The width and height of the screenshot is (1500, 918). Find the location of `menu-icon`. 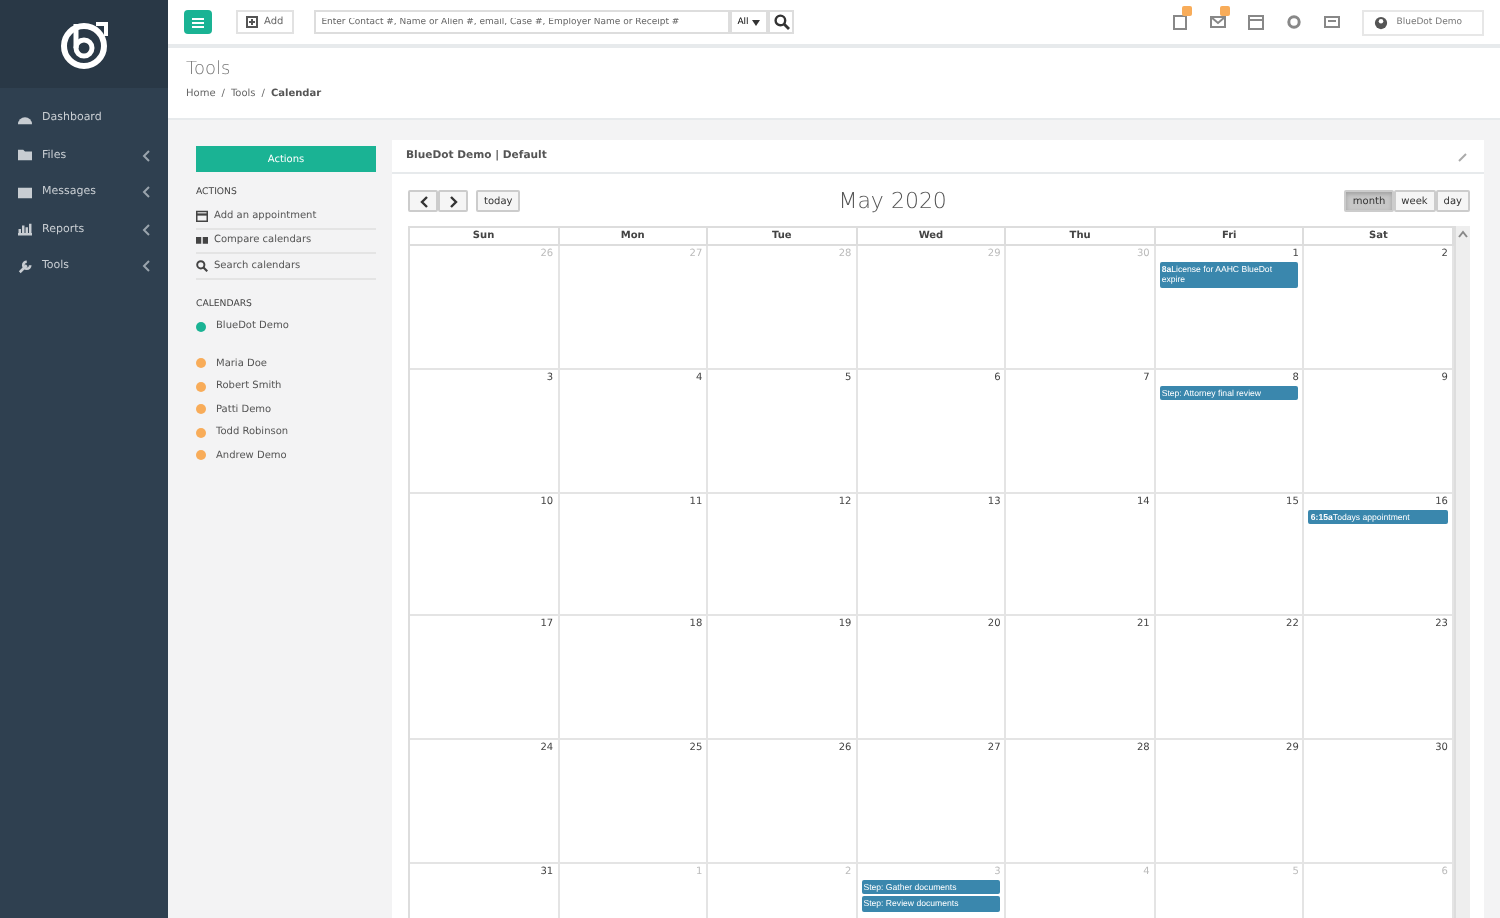

menu-icon is located at coordinates (198, 22).